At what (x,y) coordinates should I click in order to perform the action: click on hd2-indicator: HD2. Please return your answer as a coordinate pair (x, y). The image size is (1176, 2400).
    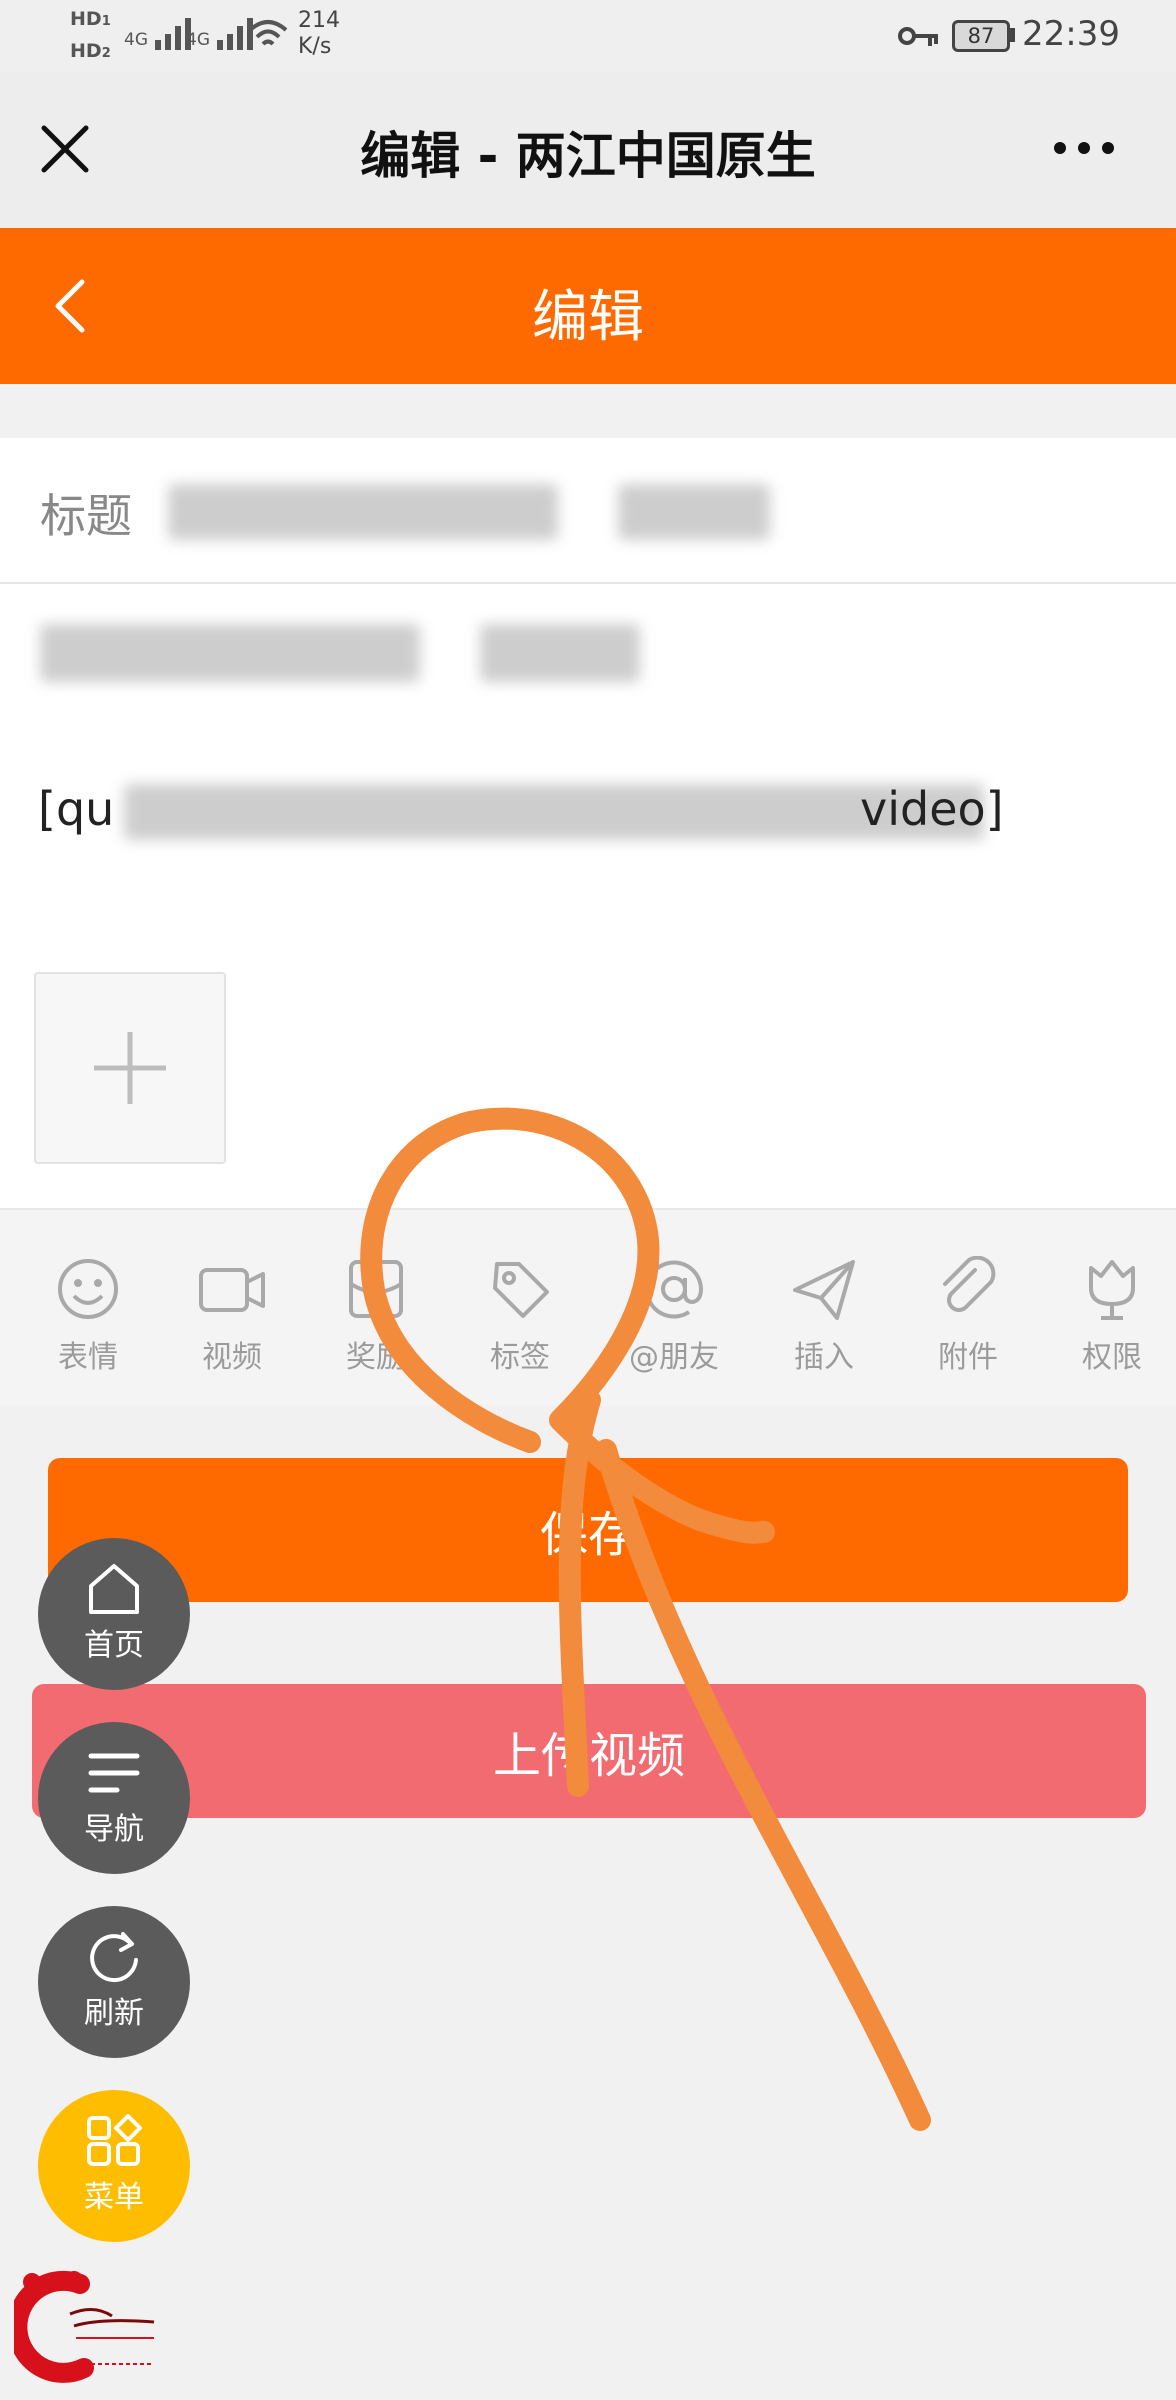
    Looking at the image, I should click on (90, 51).